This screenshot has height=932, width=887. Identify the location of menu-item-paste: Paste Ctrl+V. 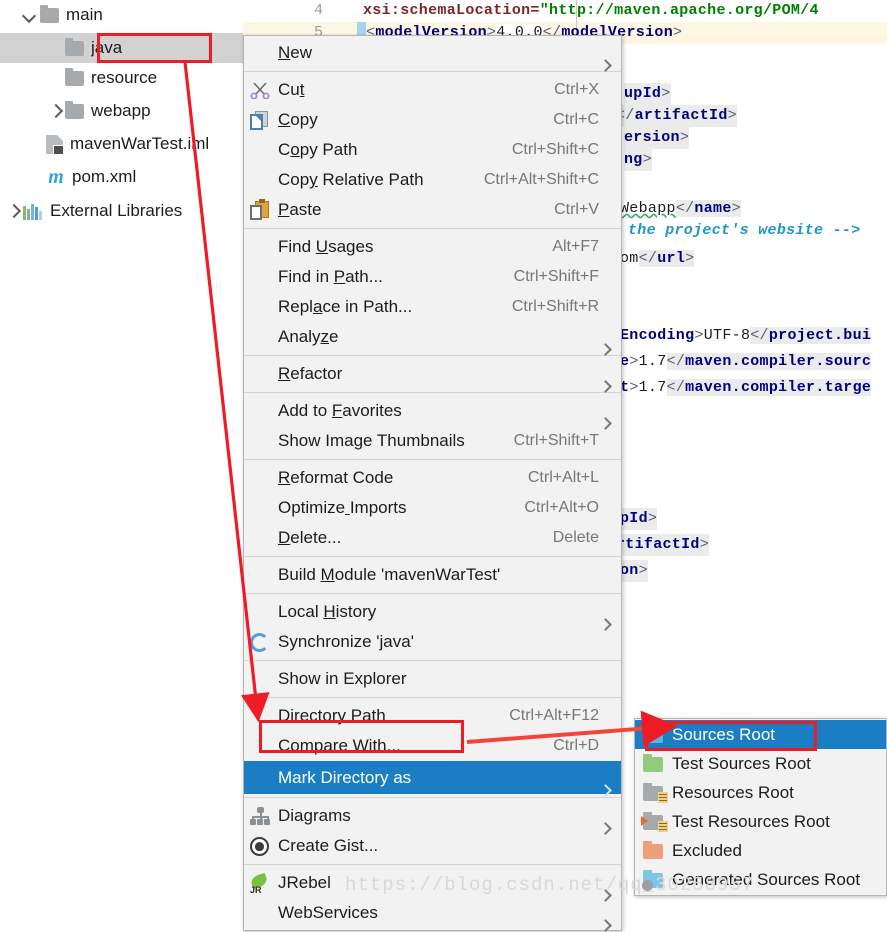
(432, 210).